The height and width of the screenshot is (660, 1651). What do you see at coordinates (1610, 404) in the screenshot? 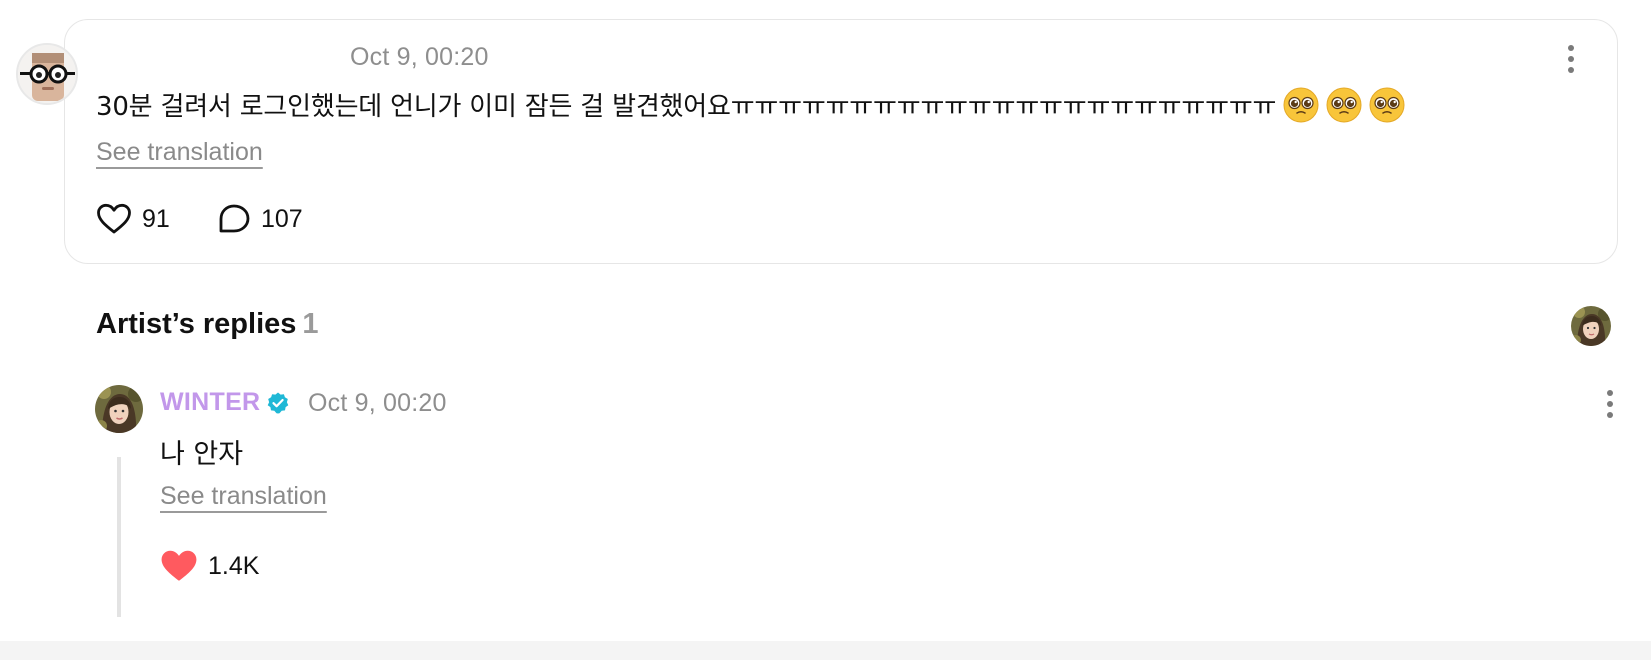
I see `reply-more-options-icon` at bounding box center [1610, 404].